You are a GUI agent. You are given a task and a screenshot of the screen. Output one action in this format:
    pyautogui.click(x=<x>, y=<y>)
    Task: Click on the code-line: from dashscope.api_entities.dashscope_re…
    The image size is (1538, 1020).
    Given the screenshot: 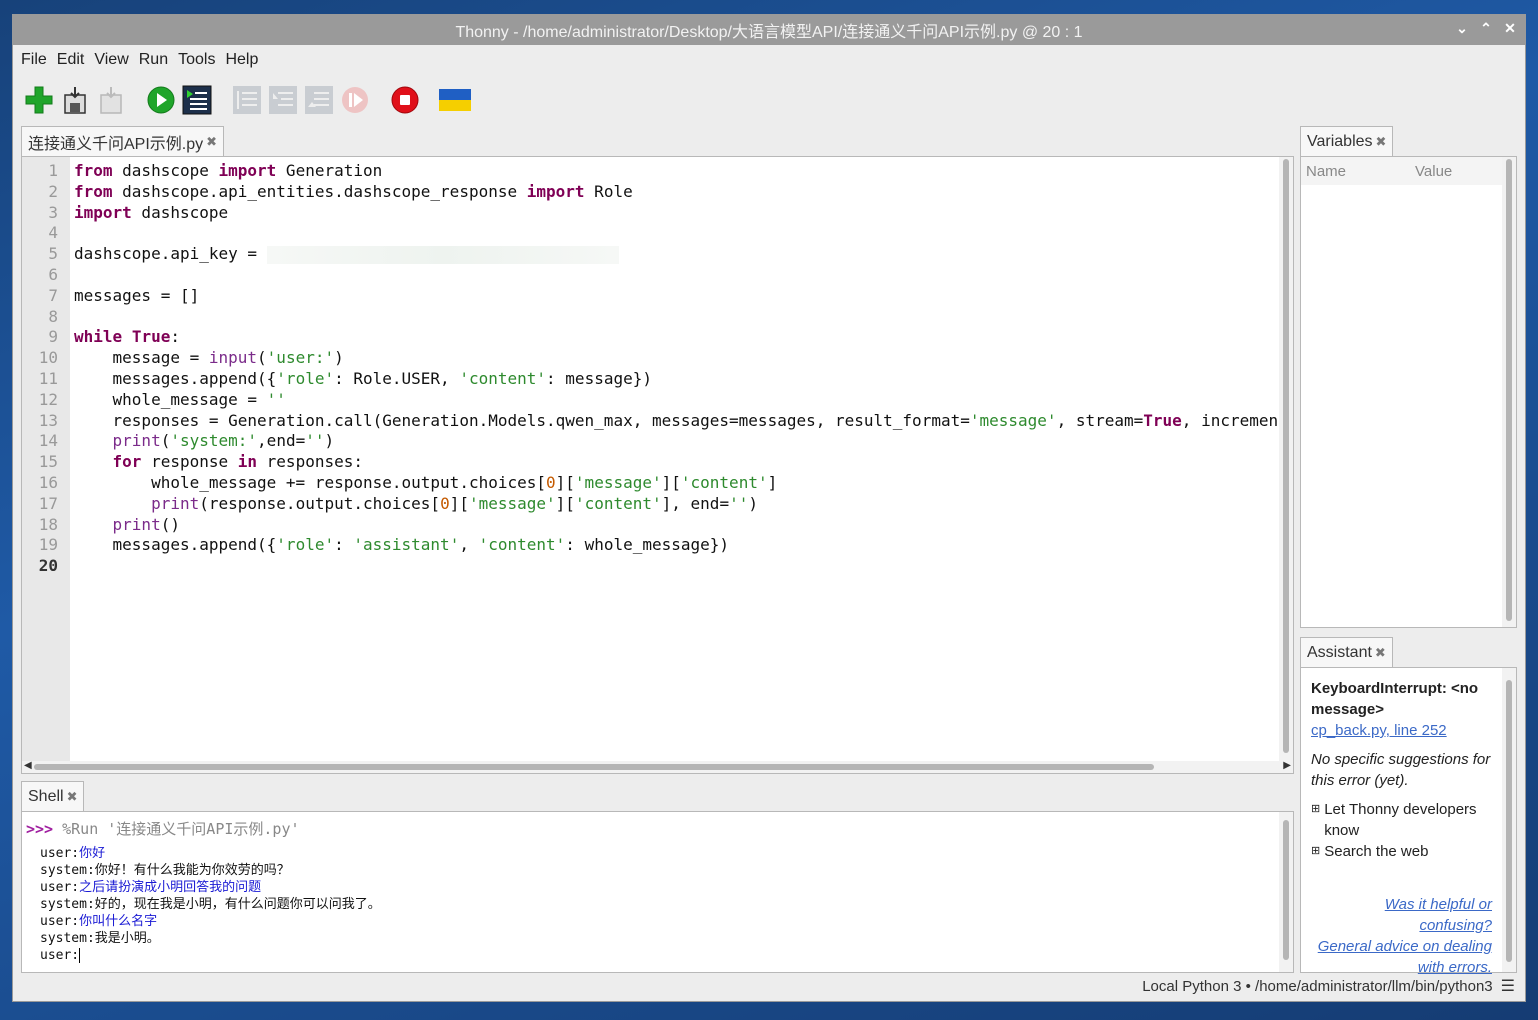 What is the action you would take?
    pyautogui.click(x=675, y=192)
    